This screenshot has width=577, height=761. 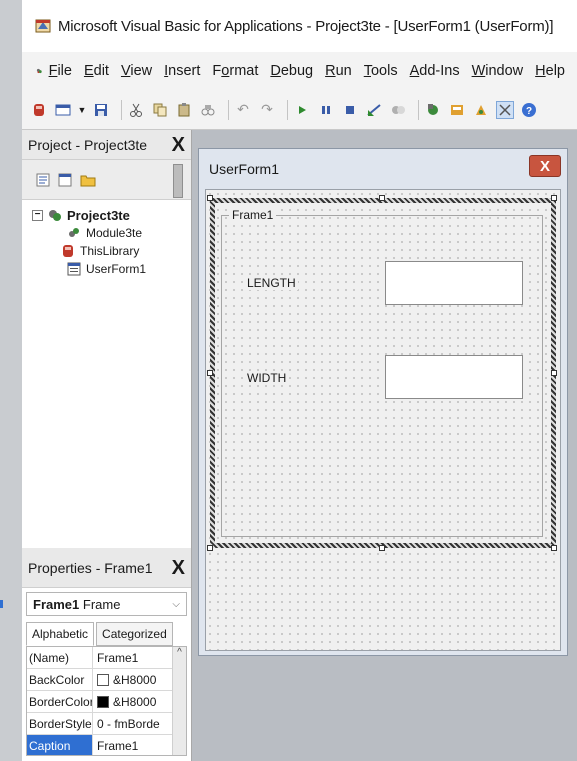 I want to click on undo-icon: ↶, so click(x=243, y=110).